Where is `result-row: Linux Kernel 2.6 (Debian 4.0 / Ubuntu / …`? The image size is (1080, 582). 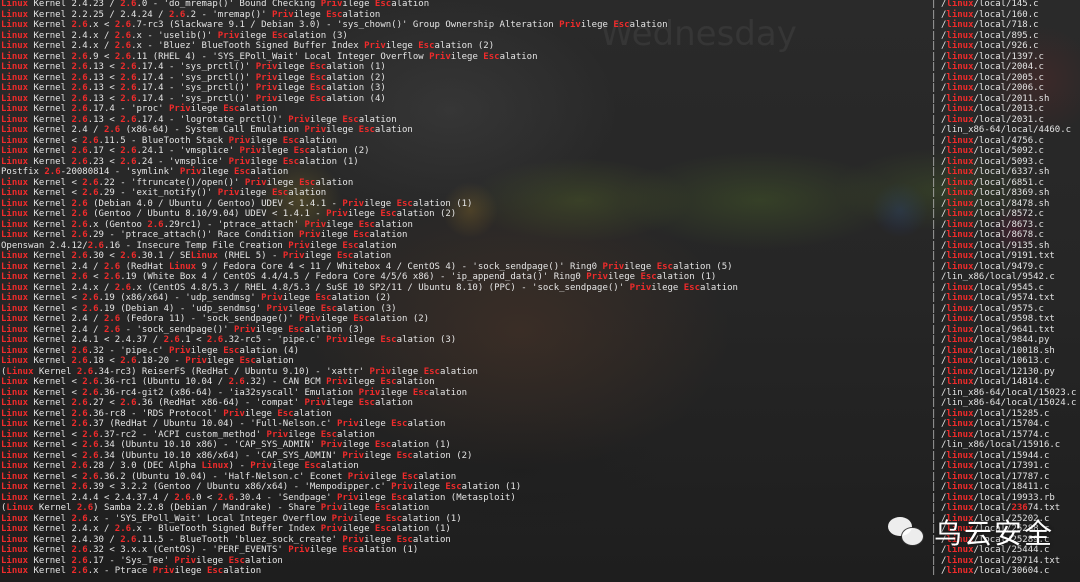
result-row: Linux Kernel 2.6 (Debian 4.0 / Ubuntu / … is located at coordinates (540, 204).